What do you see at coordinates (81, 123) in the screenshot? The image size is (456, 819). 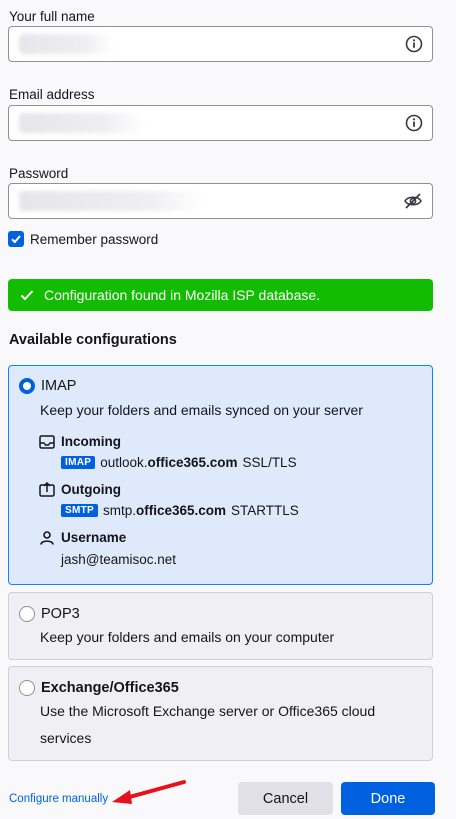 I see `redacted-email` at bounding box center [81, 123].